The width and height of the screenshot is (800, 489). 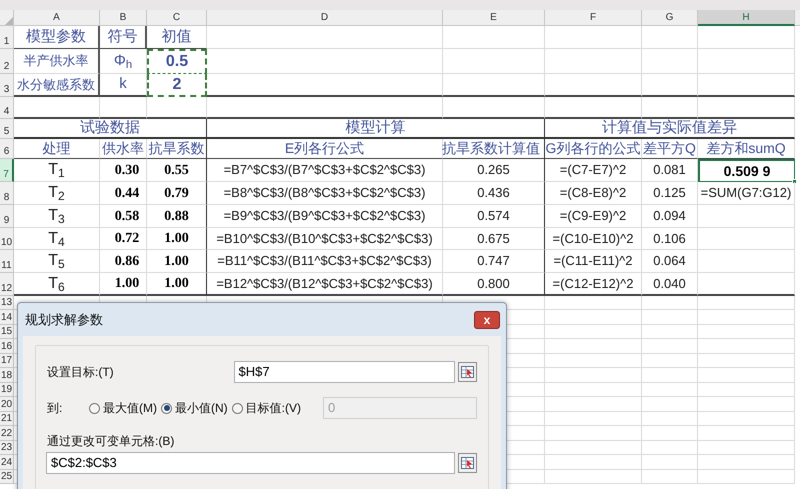 I want to click on column-label: 抗旱系数计算值, so click(x=491, y=148).